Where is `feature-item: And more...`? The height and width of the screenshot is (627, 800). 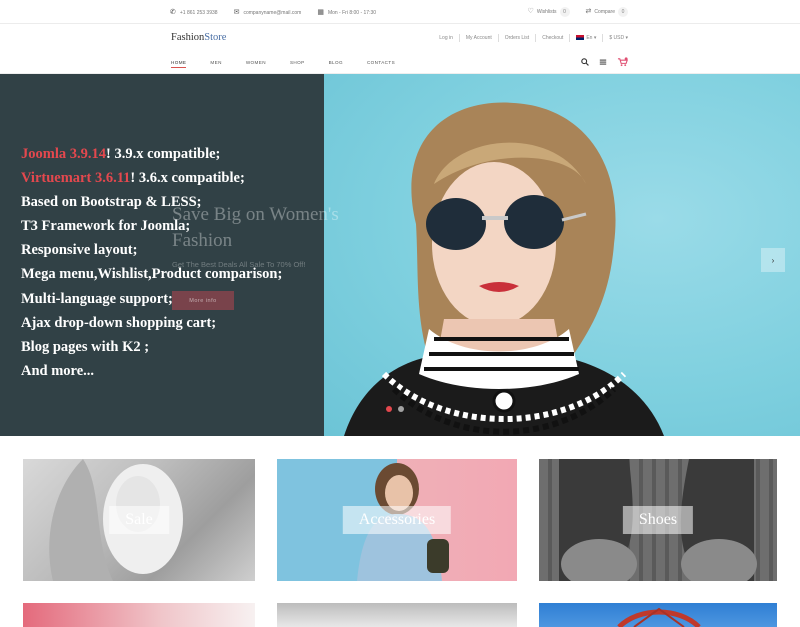
feature-item: And more... is located at coordinates (151, 371).